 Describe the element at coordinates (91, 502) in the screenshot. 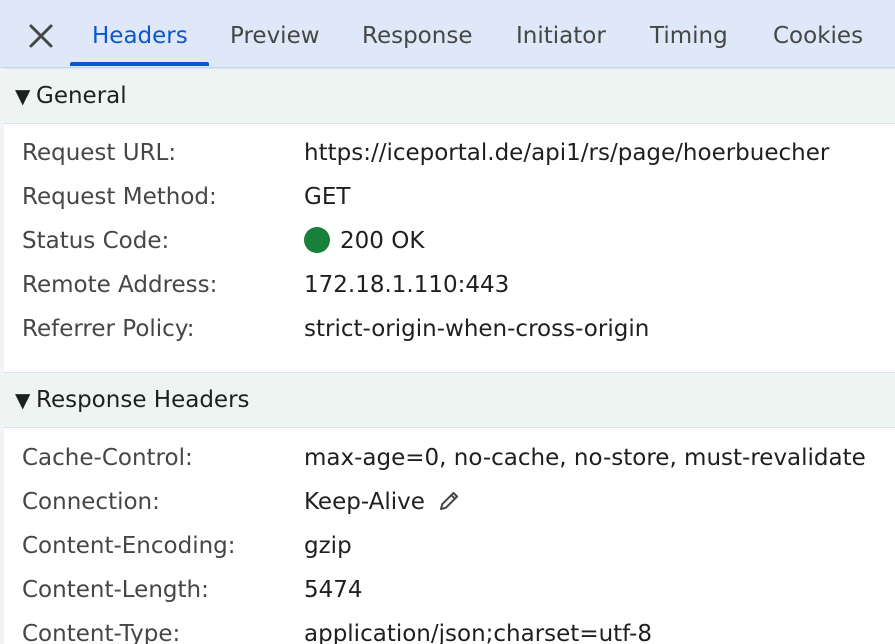

I see `header-key: Connection:` at that location.